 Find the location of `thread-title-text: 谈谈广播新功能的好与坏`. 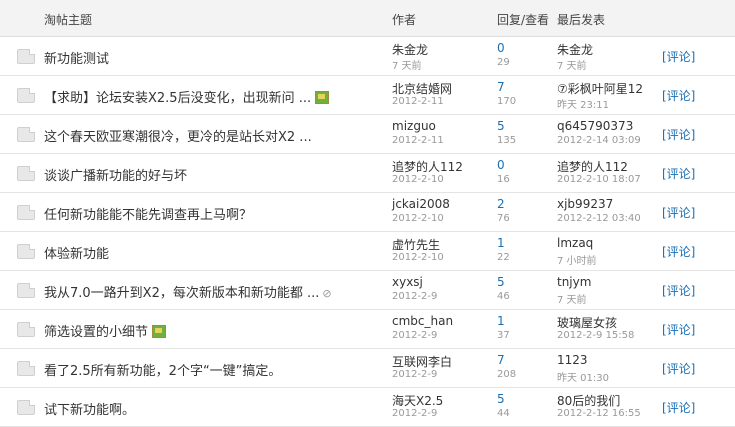

thread-title-text: 谈谈广播新功能的好与坏 is located at coordinates (115, 176).